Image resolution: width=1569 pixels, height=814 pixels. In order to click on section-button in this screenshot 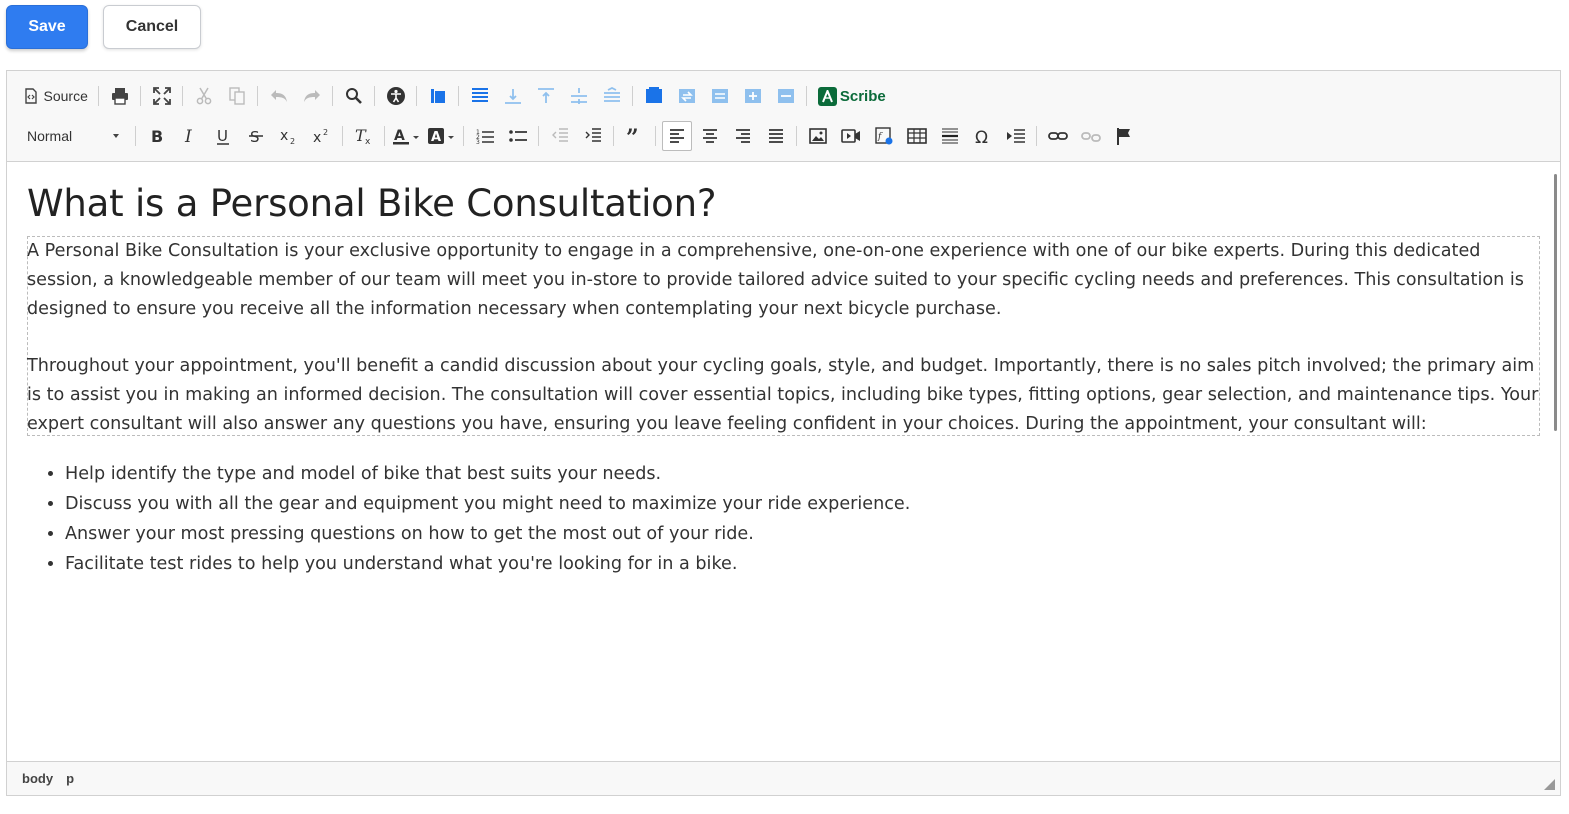, I will do `click(654, 96)`.